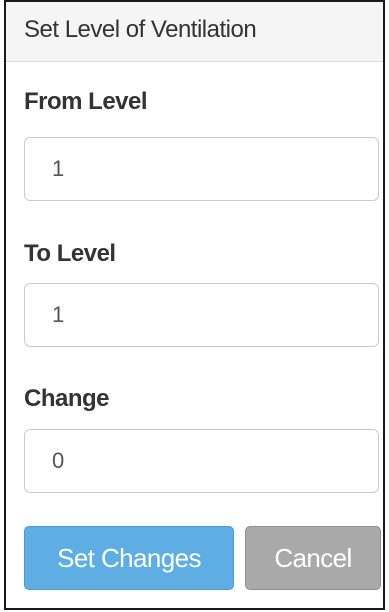 The width and height of the screenshot is (389, 612). What do you see at coordinates (67, 398) in the screenshot?
I see `change-label: Change` at bounding box center [67, 398].